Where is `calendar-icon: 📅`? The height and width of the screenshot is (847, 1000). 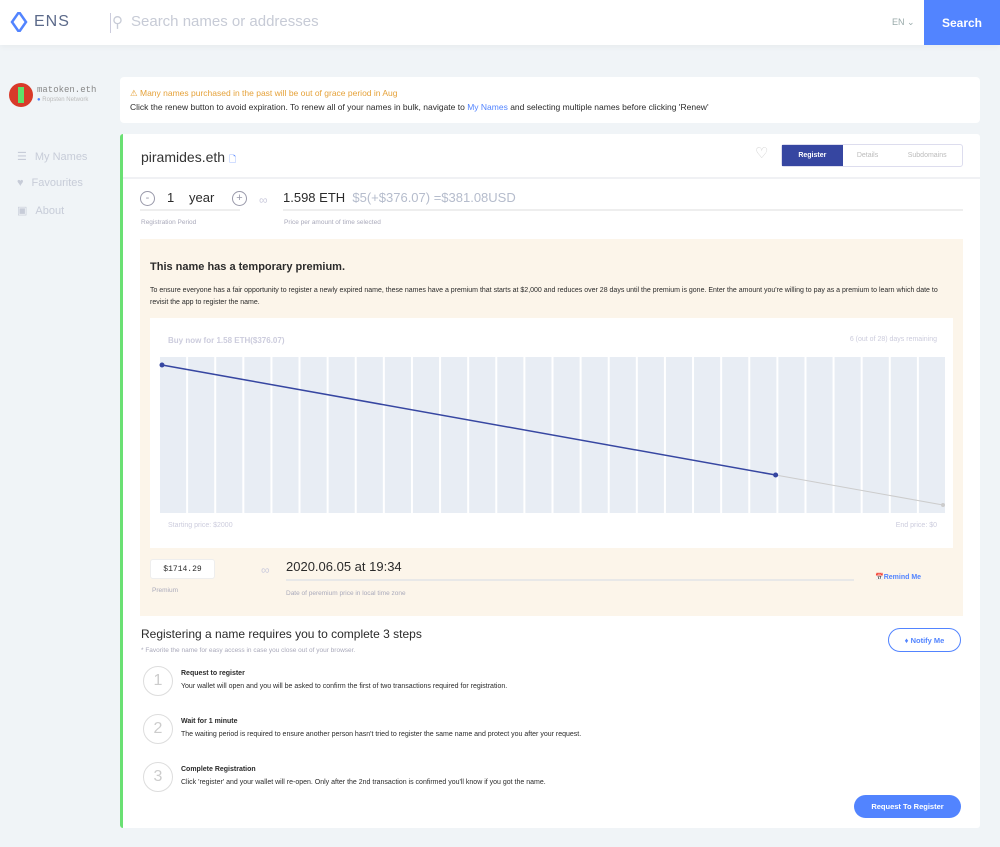
calendar-icon: 📅 is located at coordinates (879, 577).